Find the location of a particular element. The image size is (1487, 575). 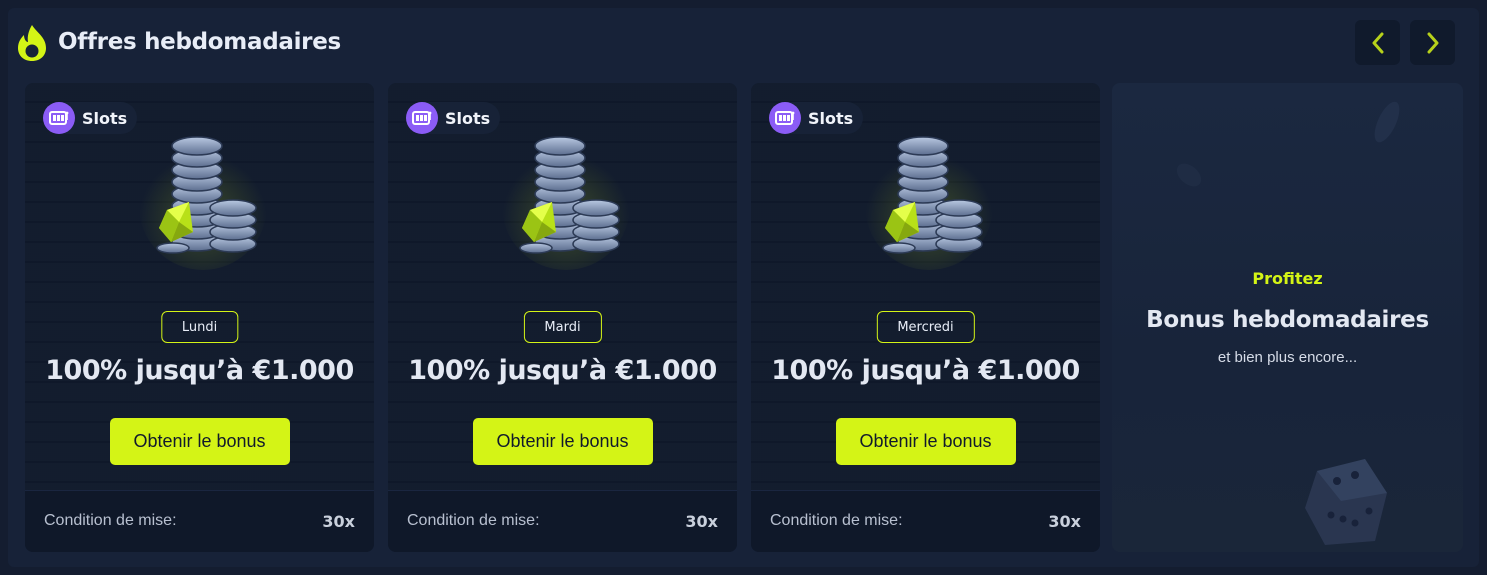

promo-title: Bonus hebdomadaires is located at coordinates (1287, 320).